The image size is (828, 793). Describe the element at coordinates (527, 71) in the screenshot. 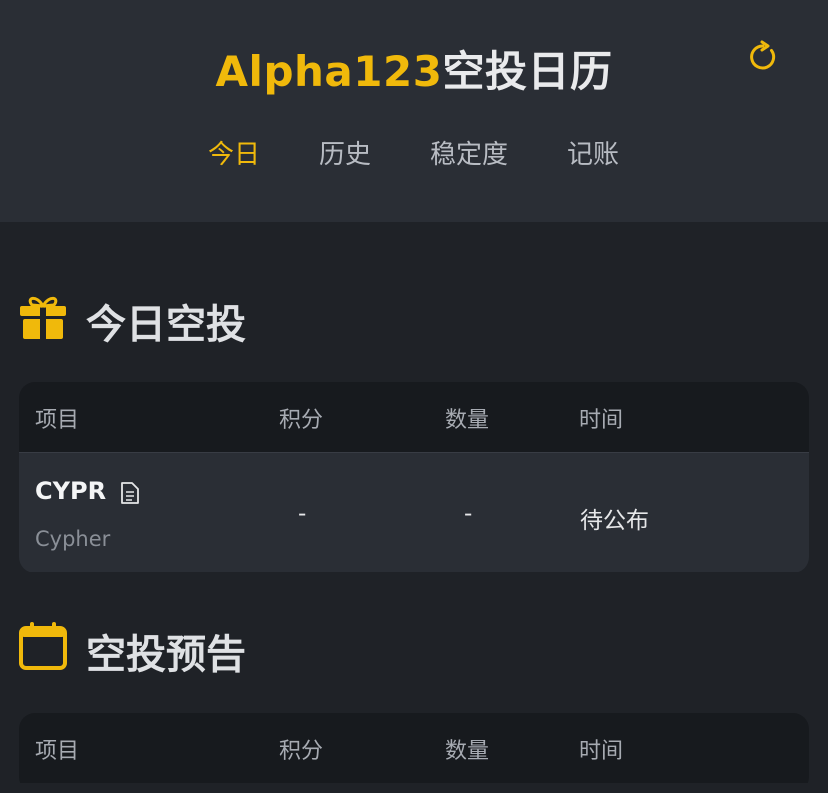

I see `title-text: 空投日历` at that location.